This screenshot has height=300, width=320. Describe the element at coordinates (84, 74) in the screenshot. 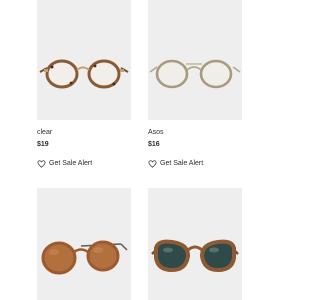

I see `round-glasses-image` at that location.